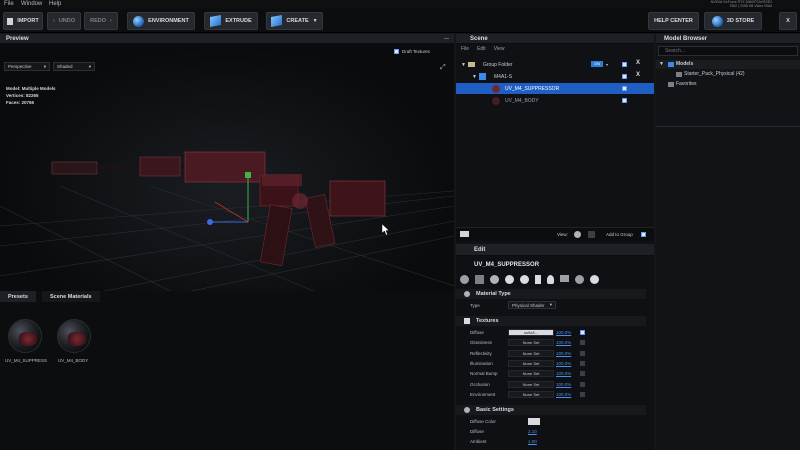 Image resolution: width=800 pixels, height=450 pixels. What do you see at coordinates (555, 100) in the screenshot?
I see `tree-item-body: UV_M4_BODY` at bounding box center [555, 100].